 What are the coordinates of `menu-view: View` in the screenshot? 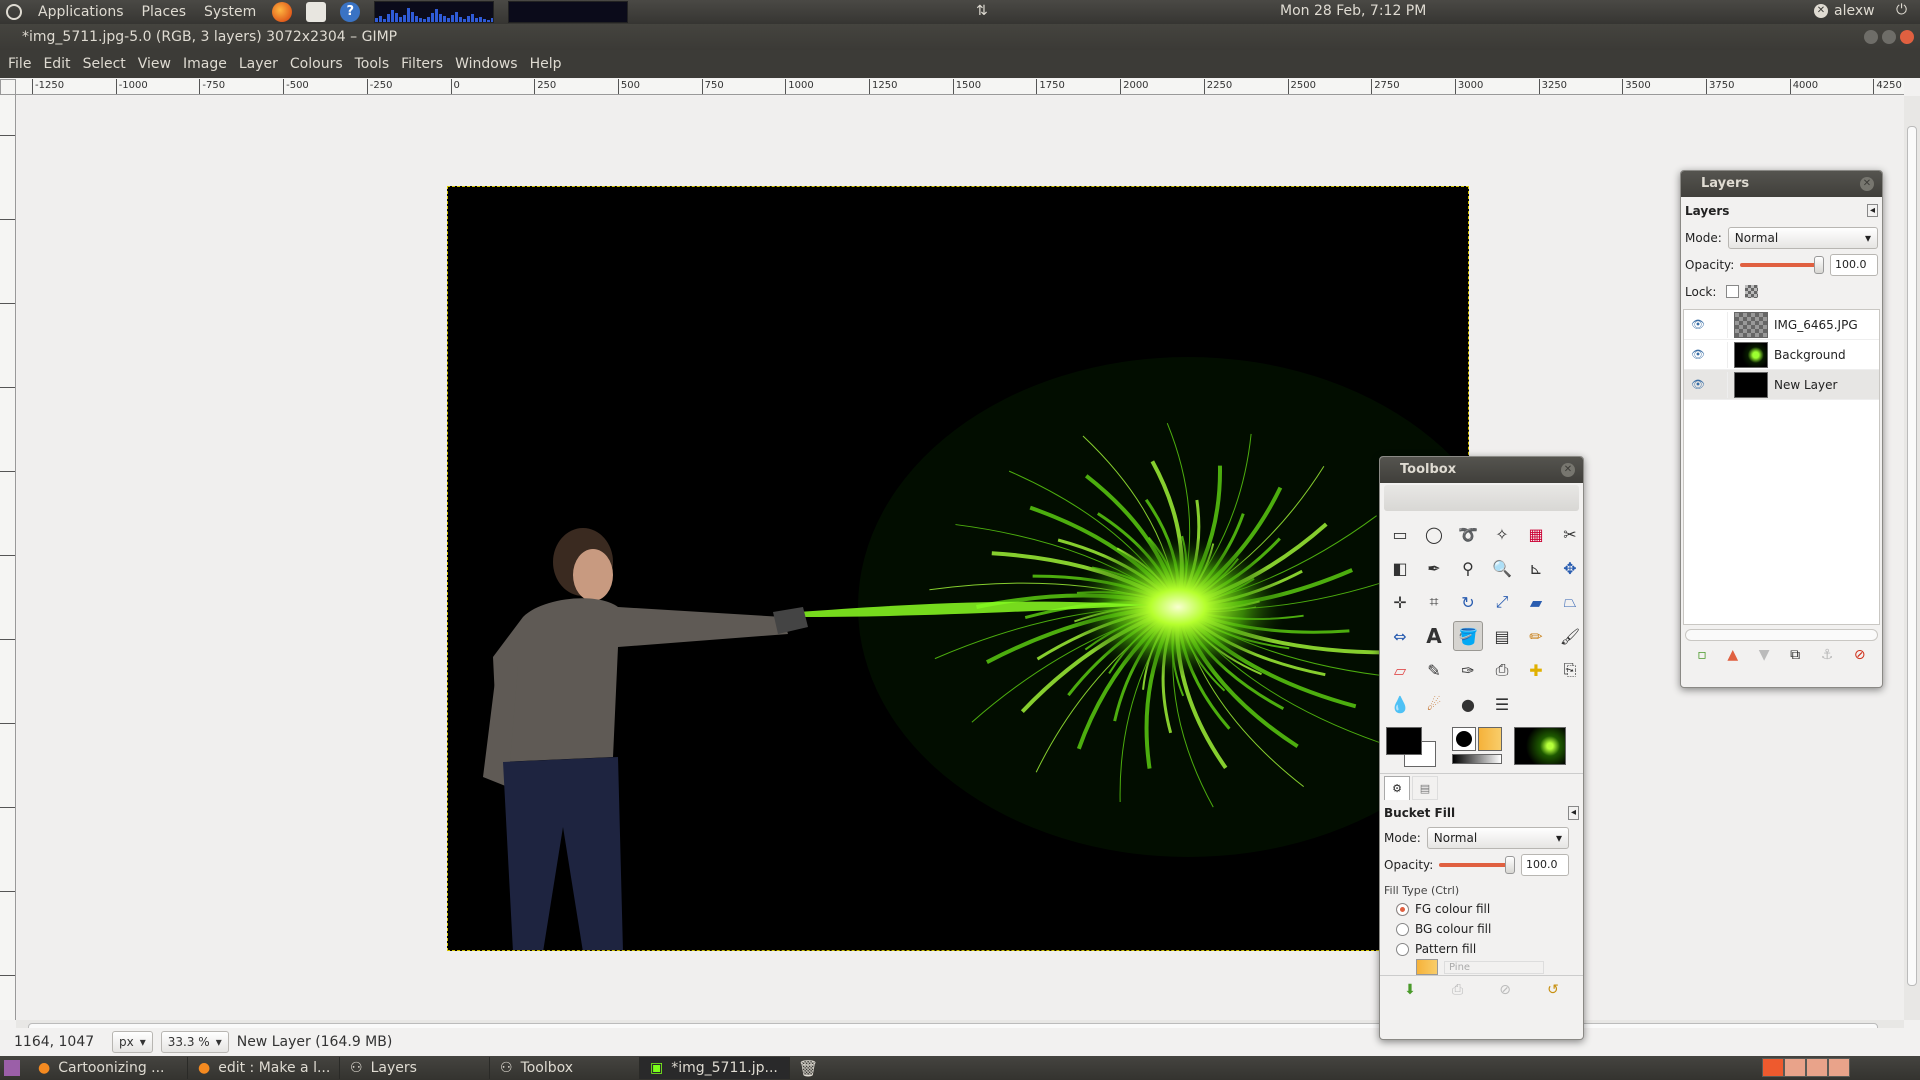 It's located at (154, 64).